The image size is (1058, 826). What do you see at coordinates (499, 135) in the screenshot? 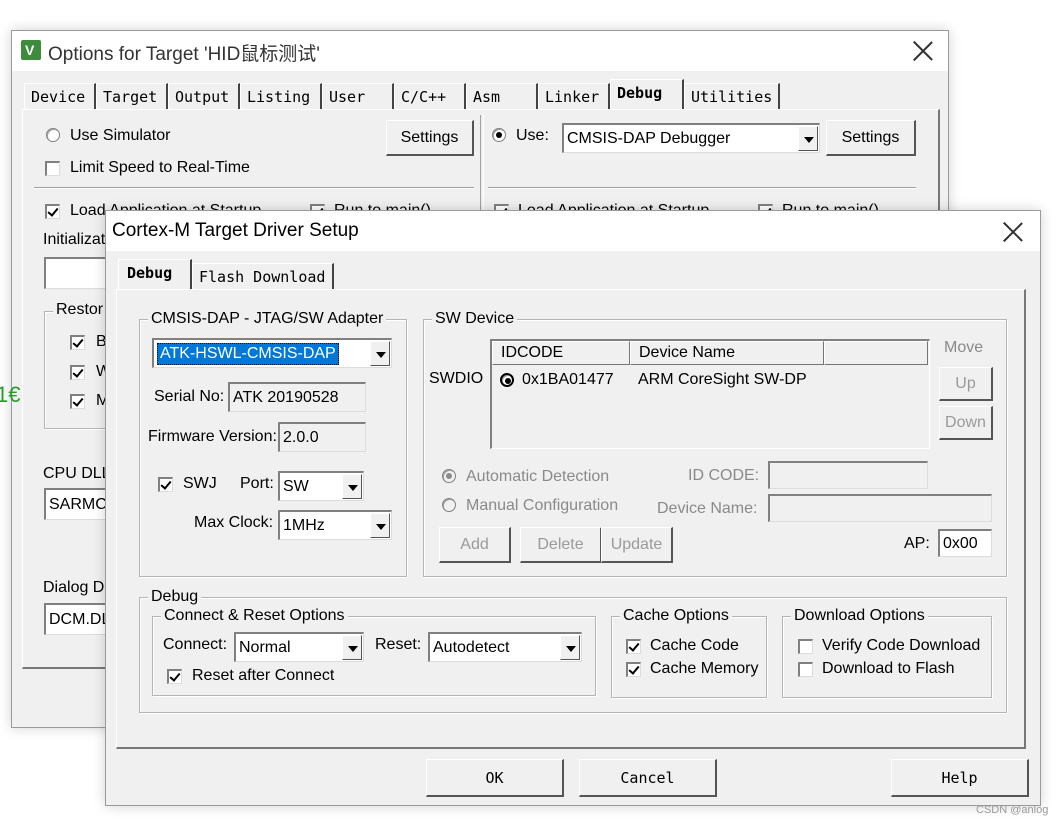
I see `use-debugger-radio` at bounding box center [499, 135].